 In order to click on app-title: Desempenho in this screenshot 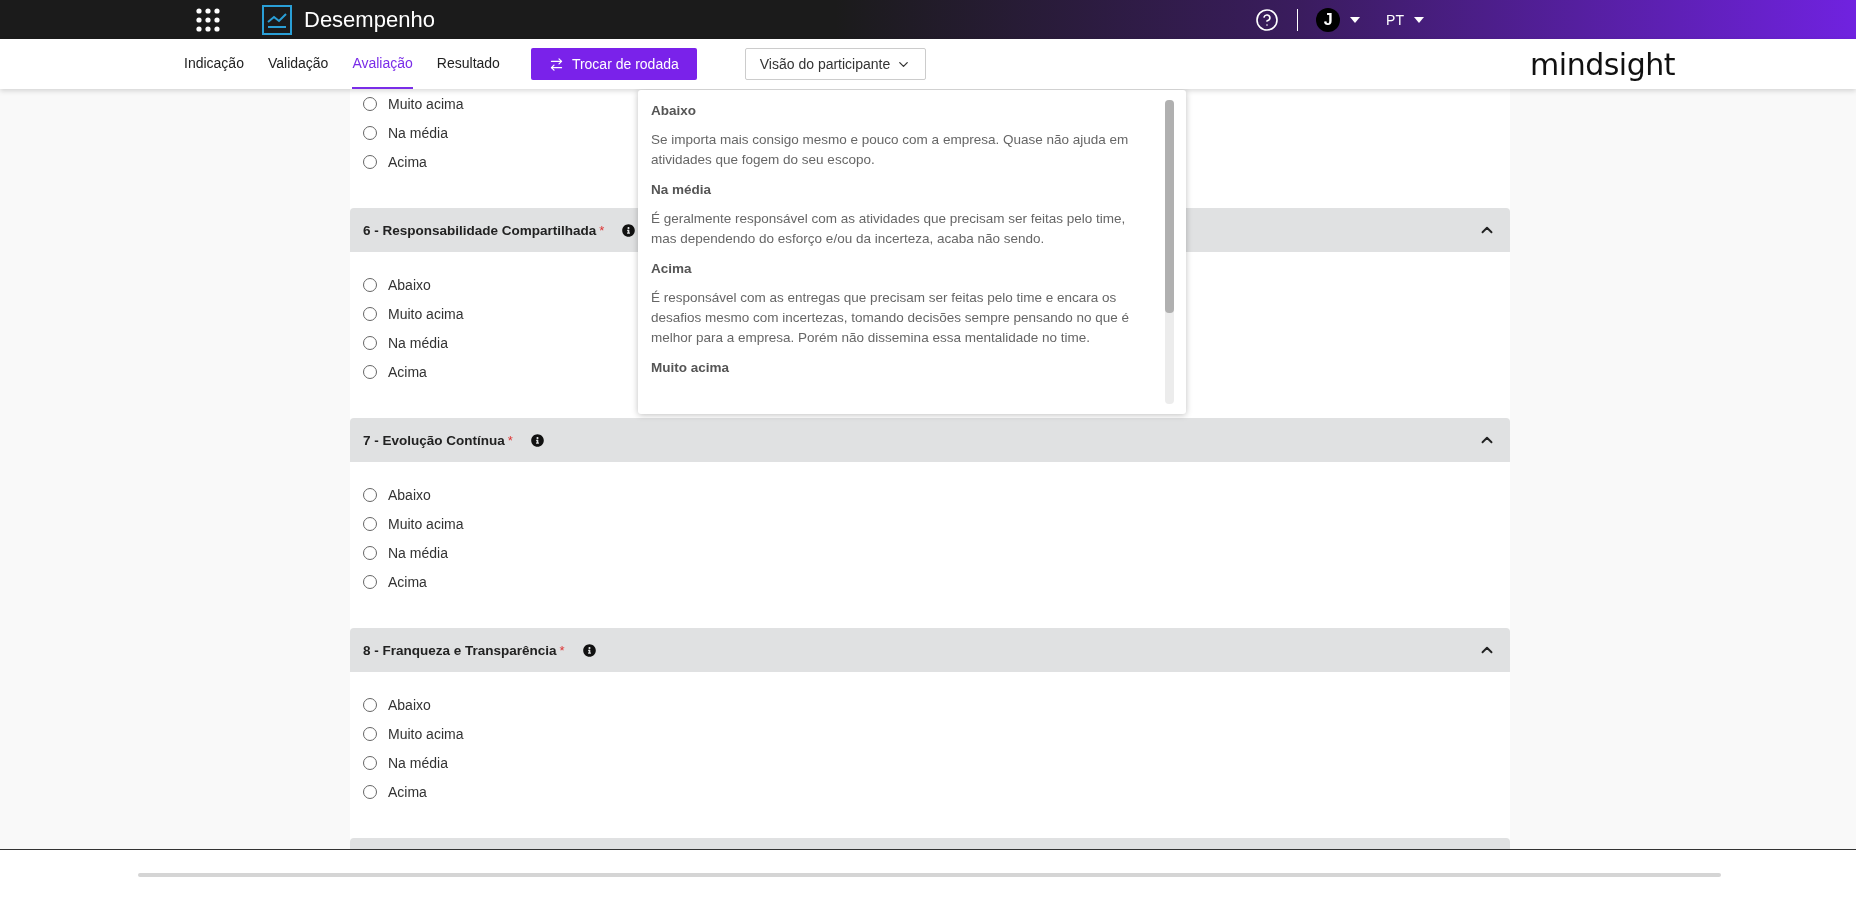, I will do `click(369, 19)`.